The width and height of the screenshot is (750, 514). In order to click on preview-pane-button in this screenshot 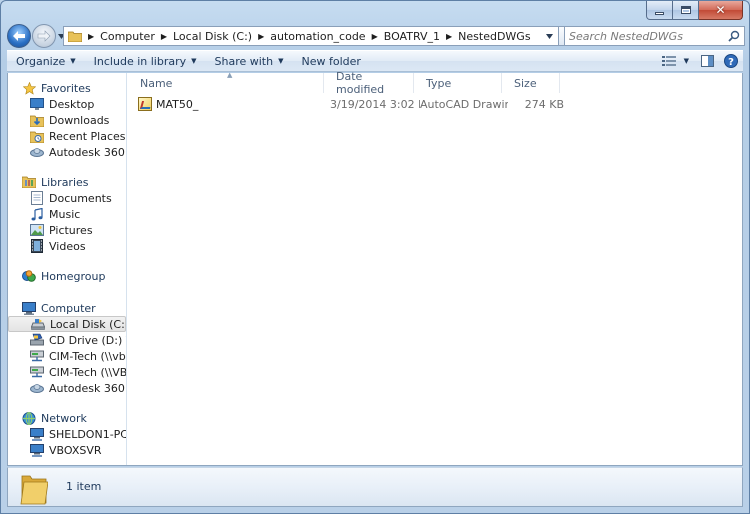, I will do `click(707, 61)`.